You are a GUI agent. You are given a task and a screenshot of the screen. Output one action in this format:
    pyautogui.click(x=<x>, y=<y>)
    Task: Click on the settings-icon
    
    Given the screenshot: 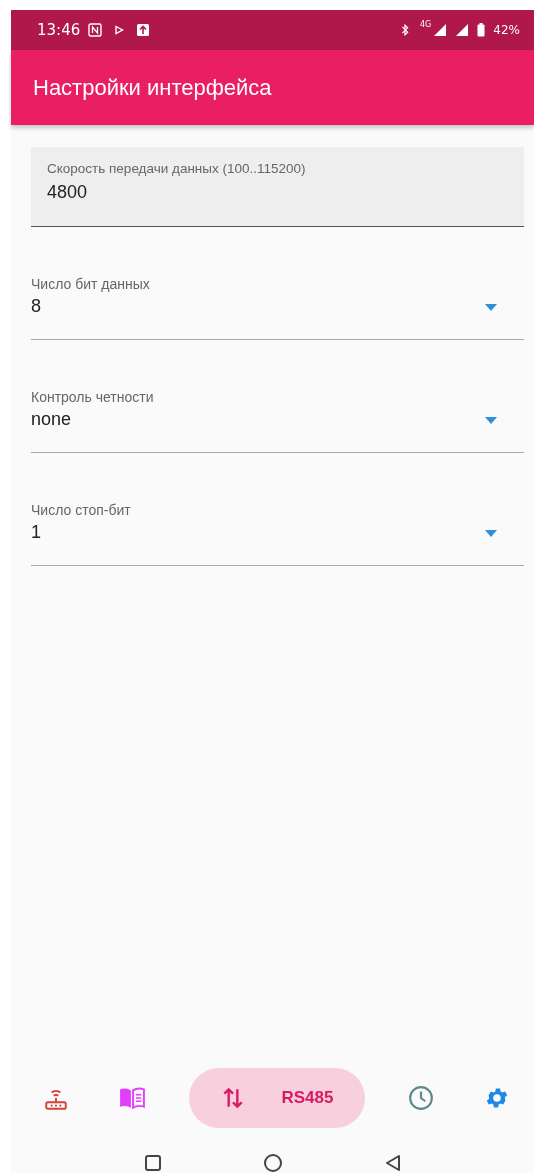 What is the action you would take?
    pyautogui.click(x=497, y=1098)
    